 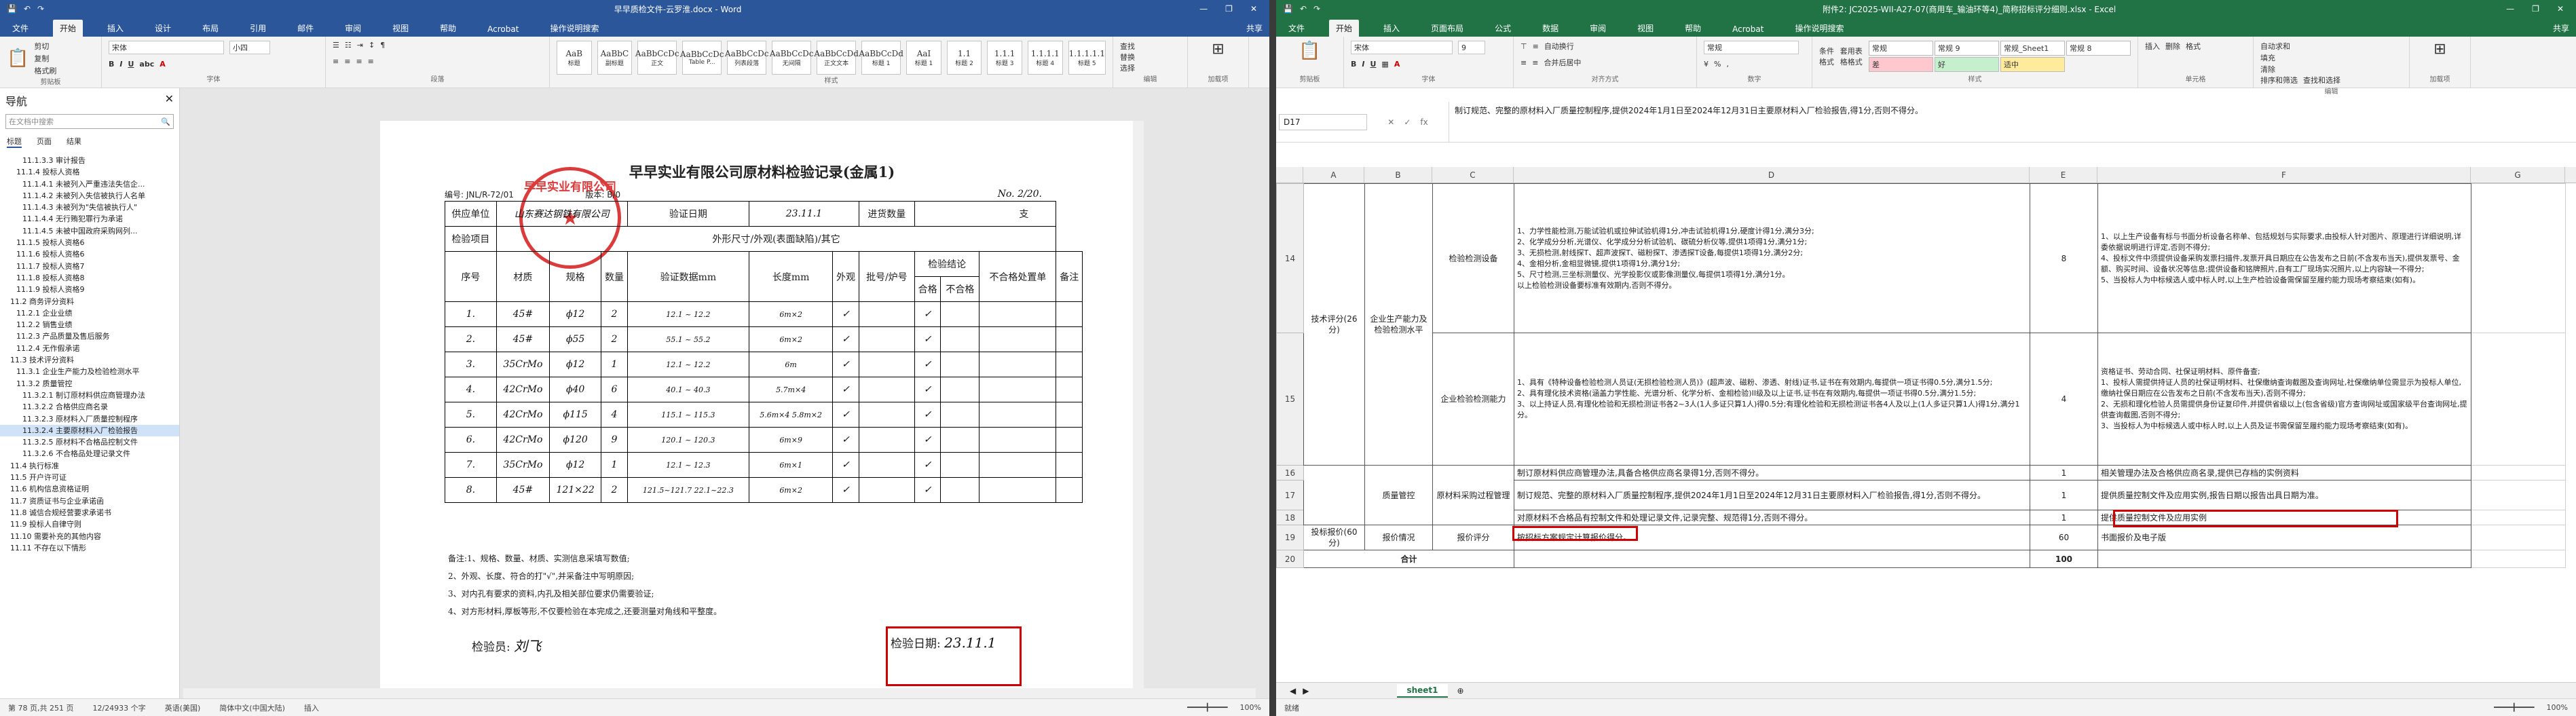 What do you see at coordinates (2064, 495) in the screenshot?
I see `cell-r17-score: 1` at bounding box center [2064, 495].